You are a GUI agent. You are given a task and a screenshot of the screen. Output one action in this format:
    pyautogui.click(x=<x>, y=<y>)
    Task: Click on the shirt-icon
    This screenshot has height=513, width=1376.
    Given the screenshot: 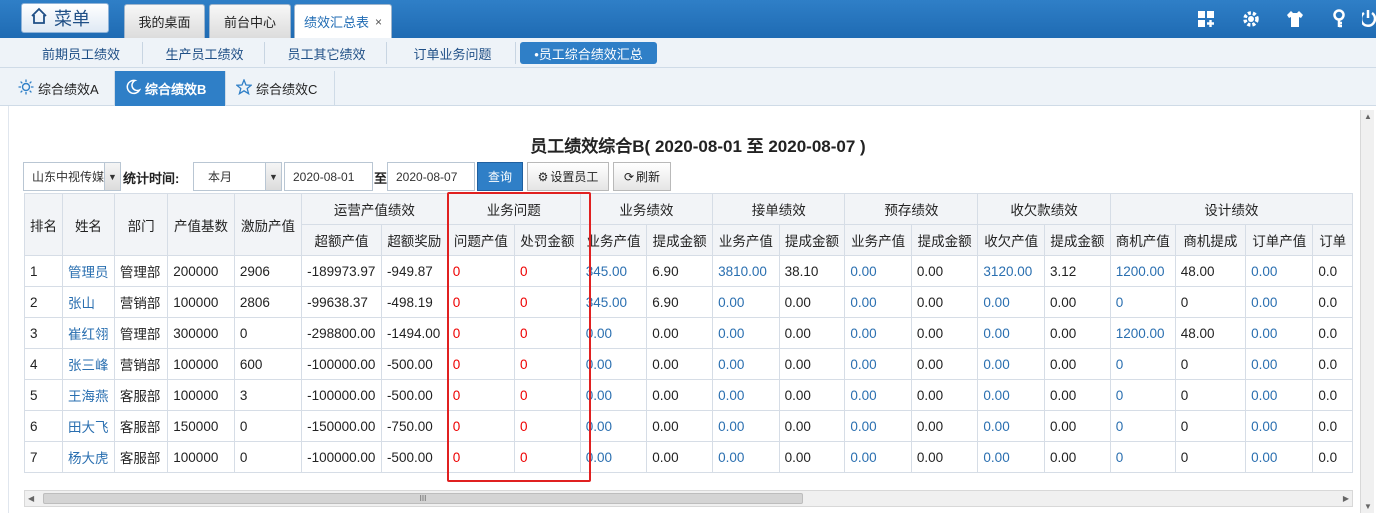 What is the action you would take?
    pyautogui.click(x=1295, y=19)
    